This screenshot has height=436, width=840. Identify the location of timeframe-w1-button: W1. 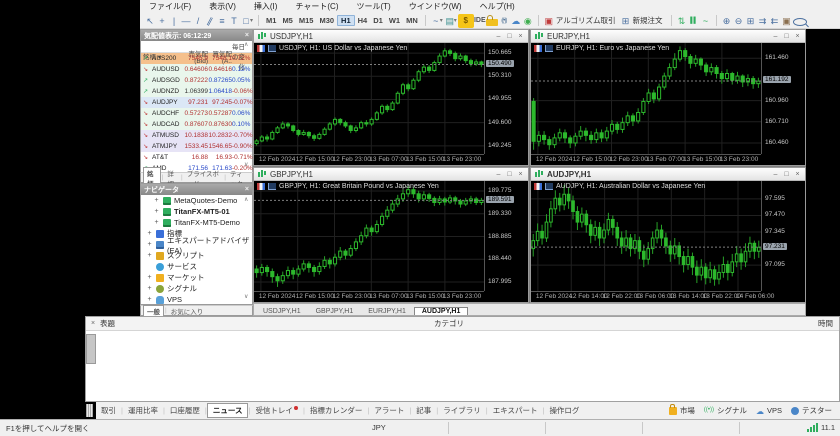
(394, 20).